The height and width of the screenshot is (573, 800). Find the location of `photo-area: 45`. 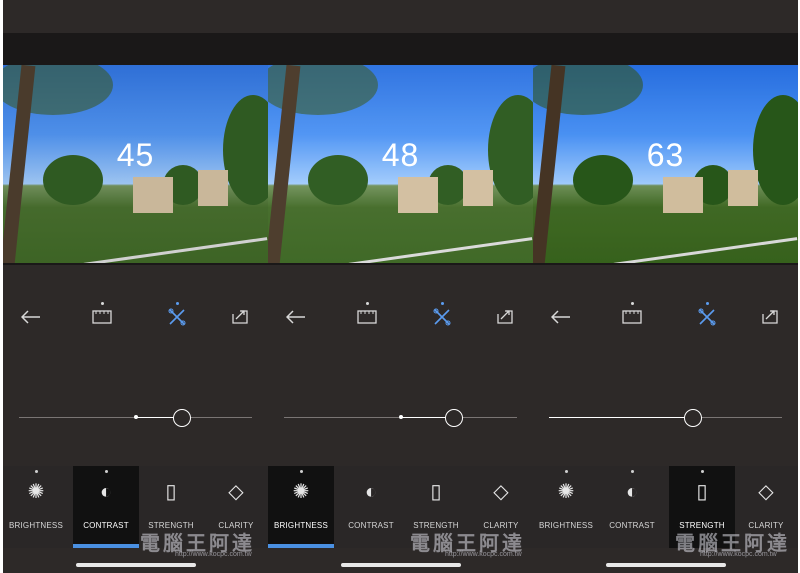

photo-area: 45 is located at coordinates (135, 149).